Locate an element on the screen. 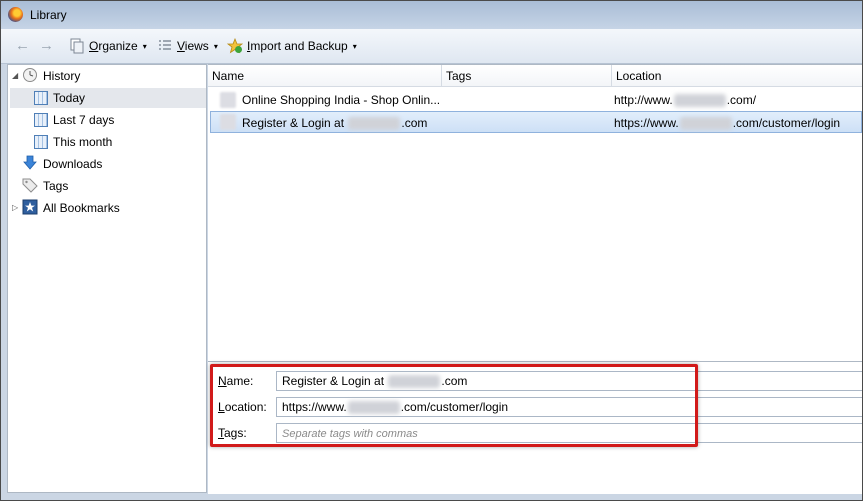 Image resolution: width=863 pixels, height=501 pixels. sidebar-item-label: Downloads is located at coordinates (73, 164).